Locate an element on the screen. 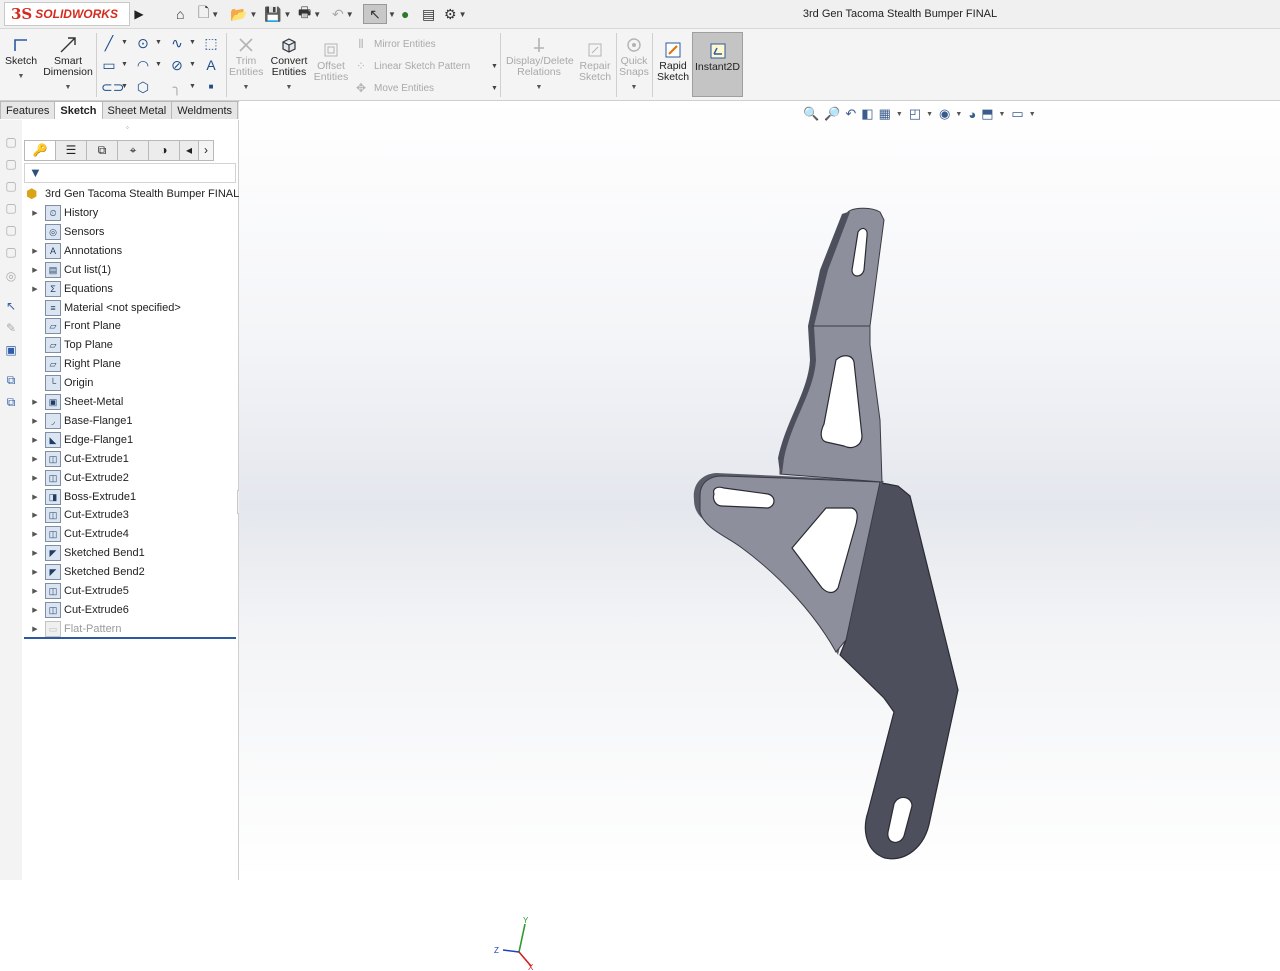 The image size is (1280, 971). property-manager-tab-icon: ☰ is located at coordinates (71, 150).